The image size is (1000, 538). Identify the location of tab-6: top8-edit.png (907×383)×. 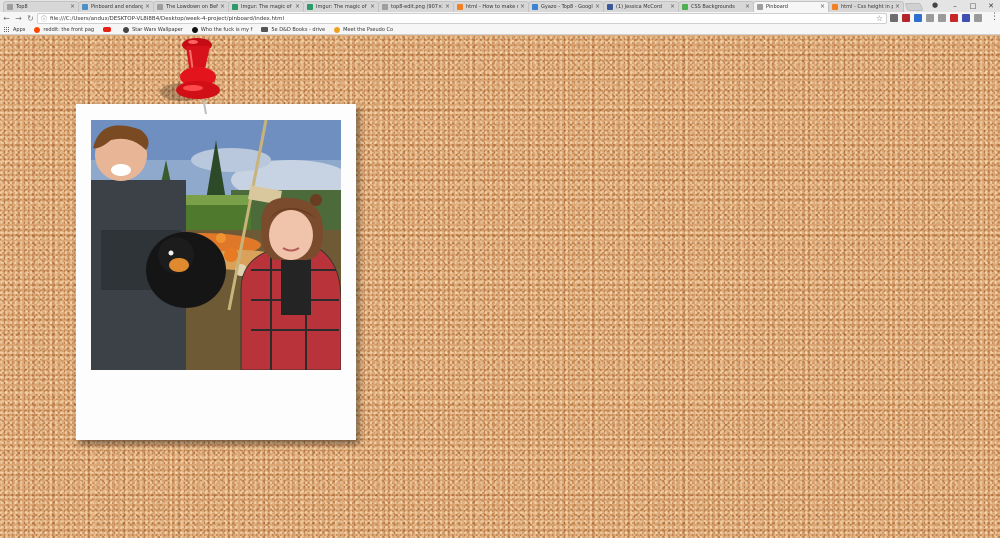
(416, 6).